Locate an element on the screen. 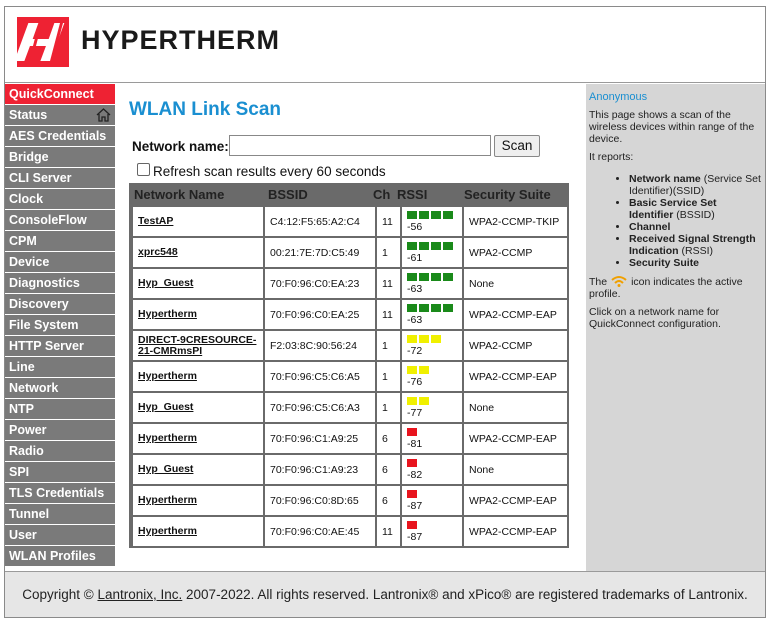 The width and height of the screenshot is (774, 620). network-name-link: xprc548 is located at coordinates (198, 252).